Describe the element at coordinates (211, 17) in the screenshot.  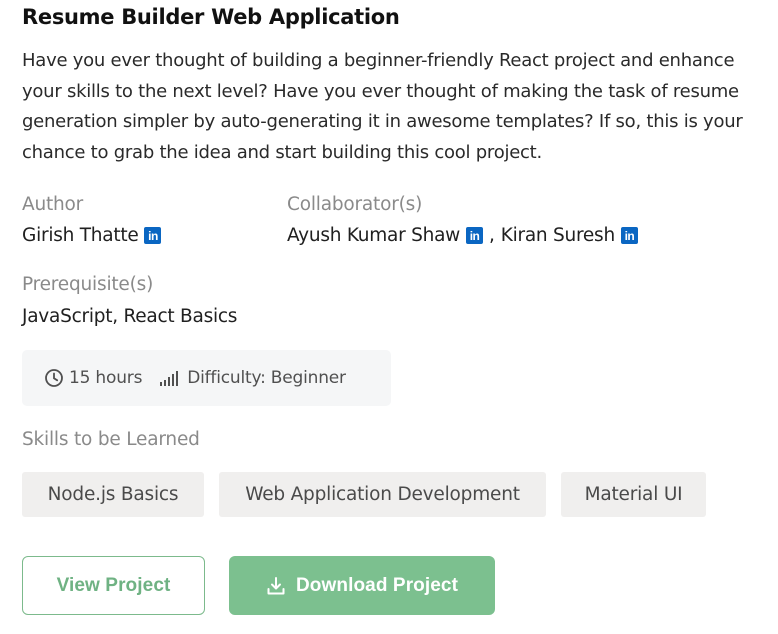
I see `project-title: Resume Builder Web Application` at that location.